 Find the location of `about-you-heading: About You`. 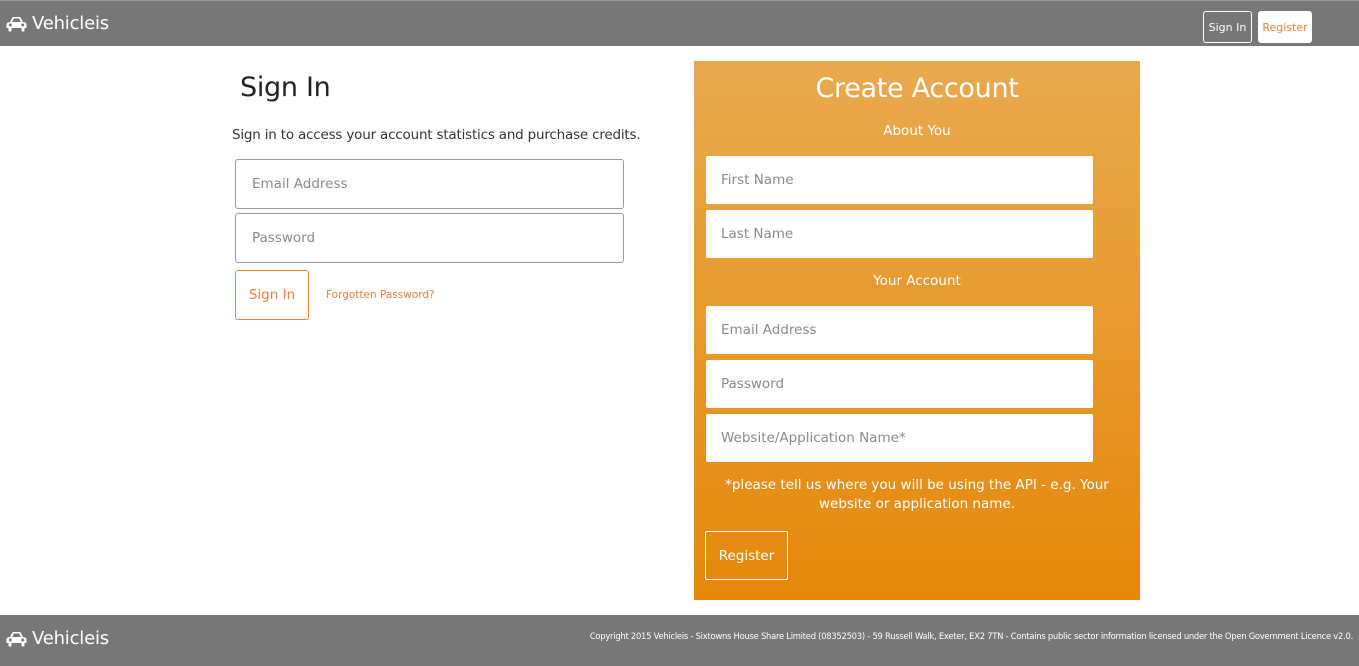

about-you-heading: About You is located at coordinates (917, 131).